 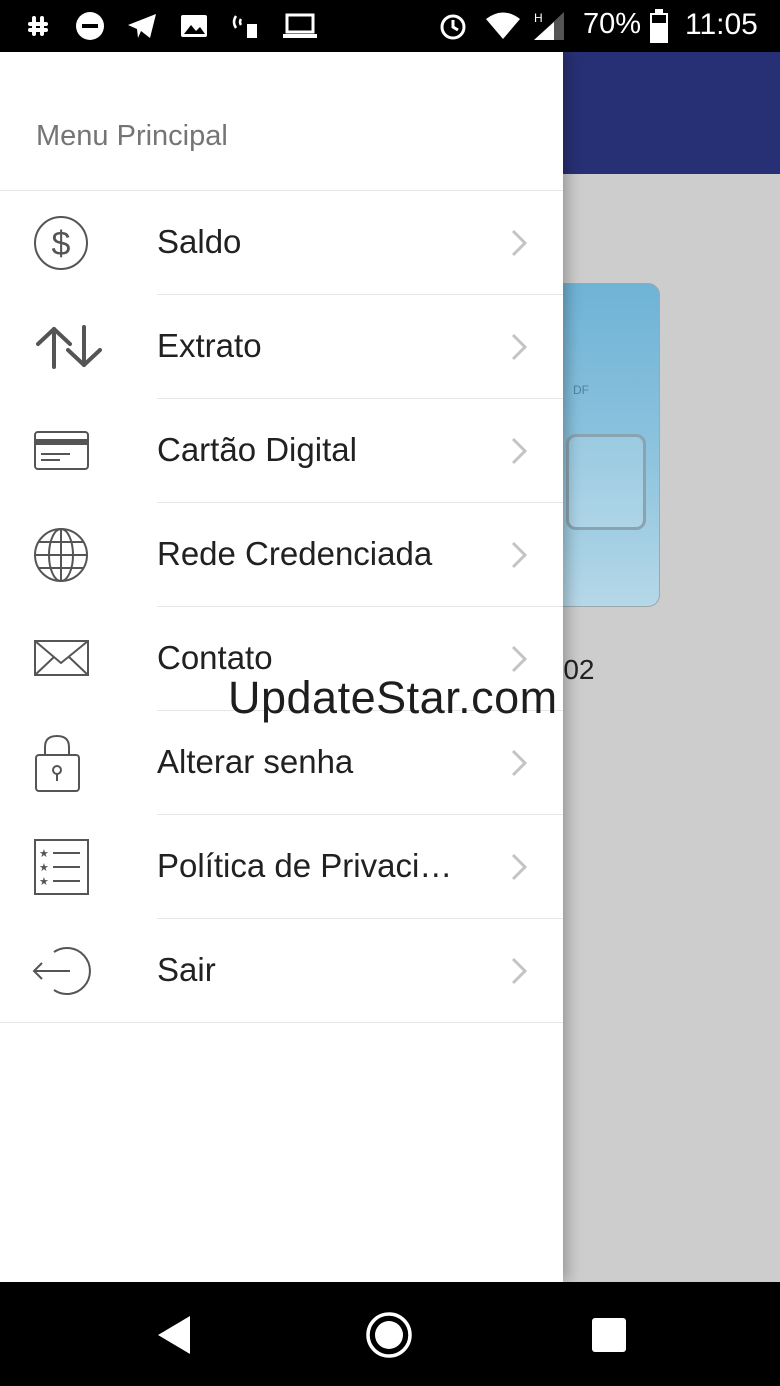 What do you see at coordinates (61, 867) in the screenshot?
I see `list-icon: ★★★` at bounding box center [61, 867].